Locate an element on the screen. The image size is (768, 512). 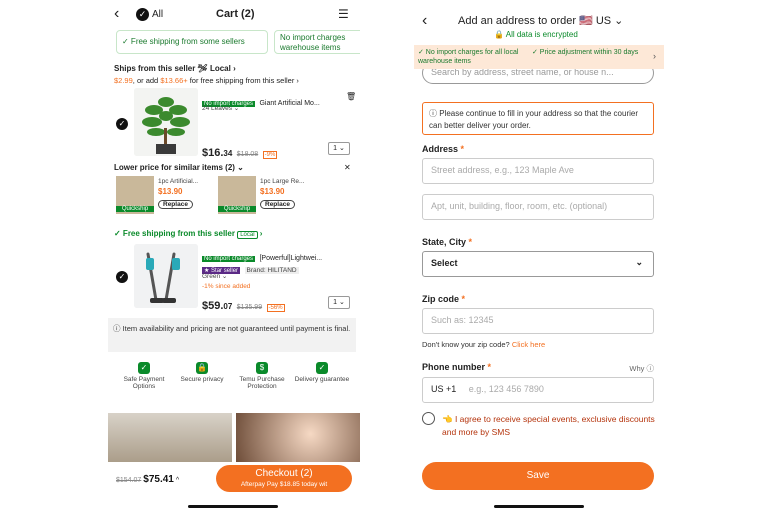
afterpay-label: Afterpay Pay $18.85 today wit is located at coordinates (284, 484).